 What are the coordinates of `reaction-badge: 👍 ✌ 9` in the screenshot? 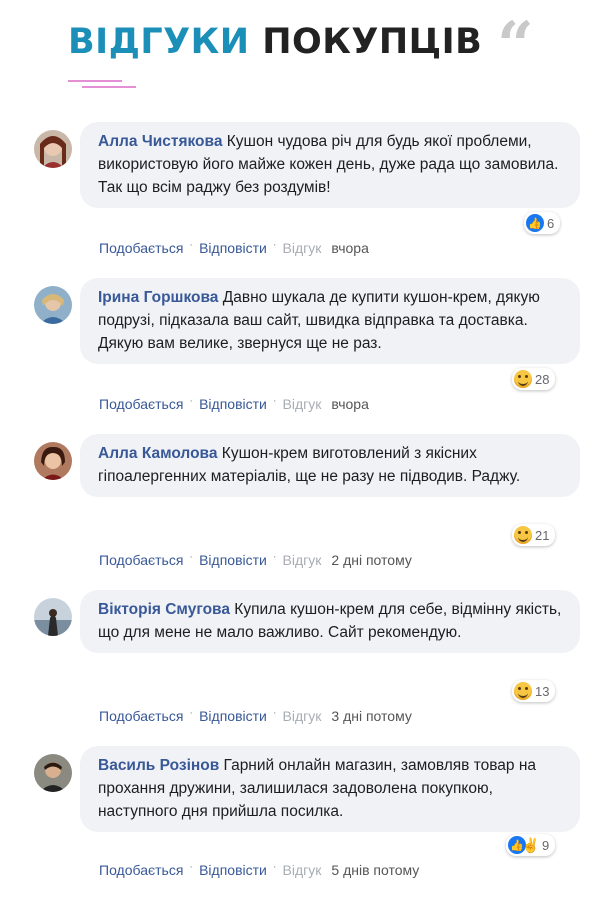 It's located at (531, 845).